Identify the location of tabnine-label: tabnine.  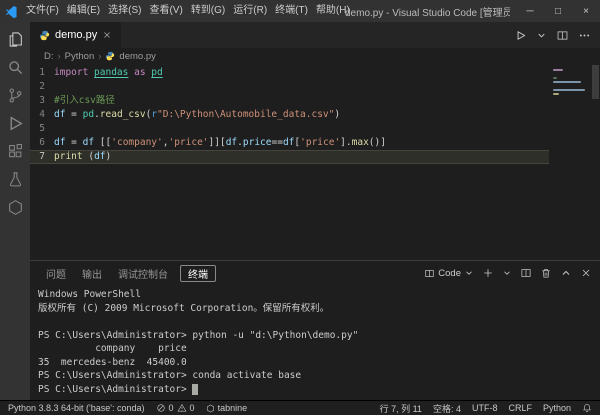
(232, 408).